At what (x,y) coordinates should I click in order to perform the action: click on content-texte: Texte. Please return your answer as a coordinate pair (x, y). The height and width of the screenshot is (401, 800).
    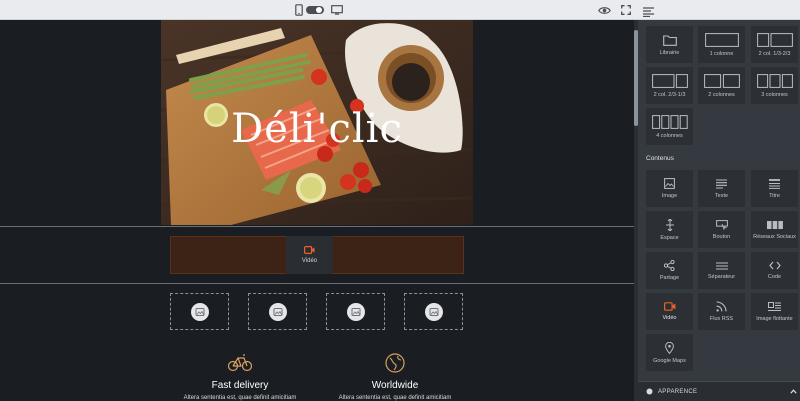
    Looking at the image, I should click on (721, 188).